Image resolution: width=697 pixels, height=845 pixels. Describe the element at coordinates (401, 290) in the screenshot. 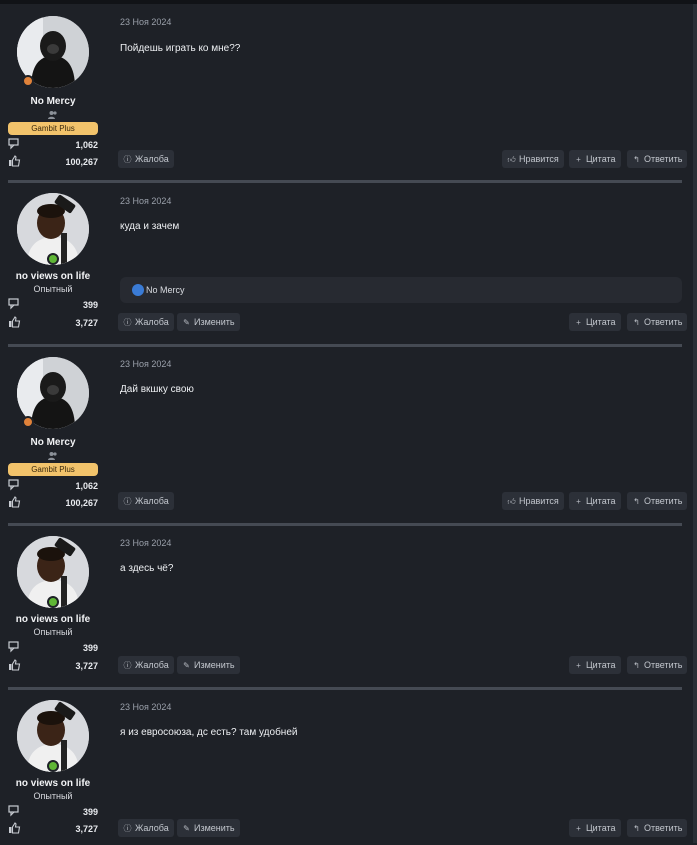

I see `reactions-bar: No Mercy` at that location.